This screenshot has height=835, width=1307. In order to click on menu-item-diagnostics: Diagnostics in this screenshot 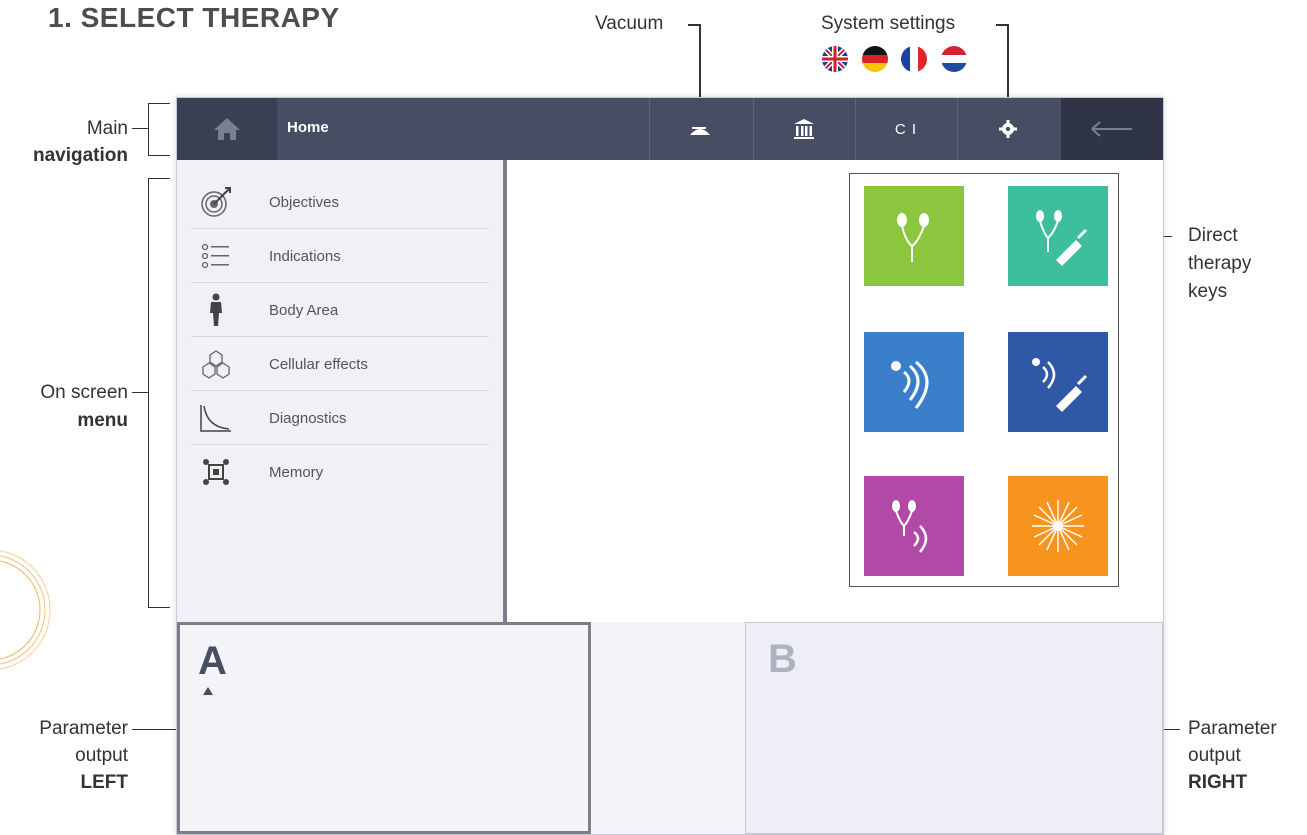, I will do `click(340, 418)`.